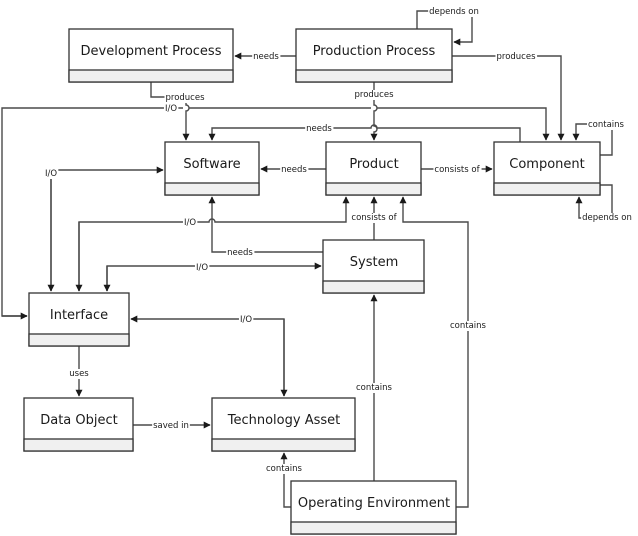  What do you see at coordinates (374, 111) in the screenshot?
I see `edge-production-produces-product: produces` at bounding box center [374, 111].